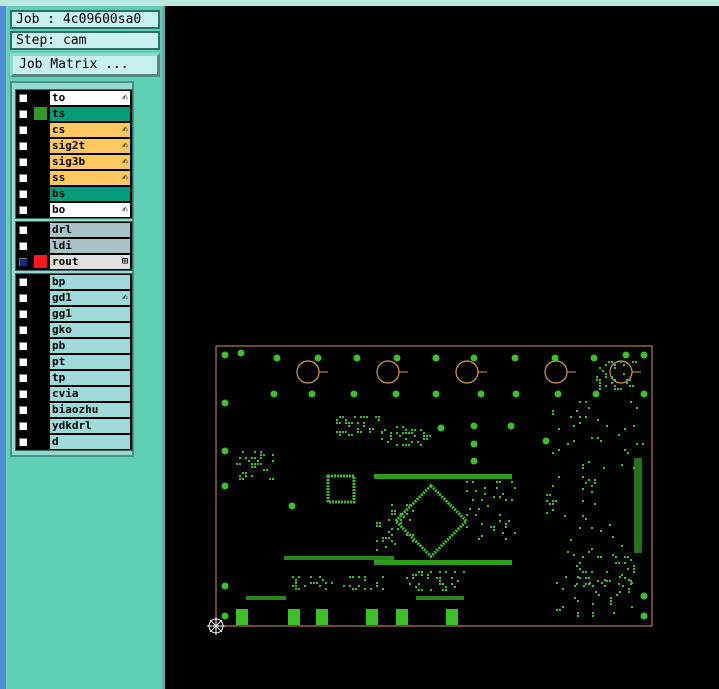 Image resolution: width=719 pixels, height=689 pixels. I want to click on layer-row-d: d, so click(74, 442).